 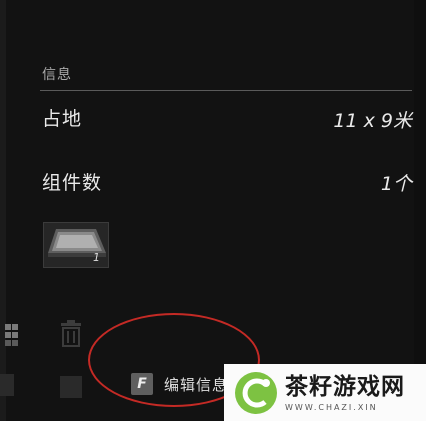 I want to click on watermark-url: WWW.CHAZI.XIN, so click(x=331, y=407).